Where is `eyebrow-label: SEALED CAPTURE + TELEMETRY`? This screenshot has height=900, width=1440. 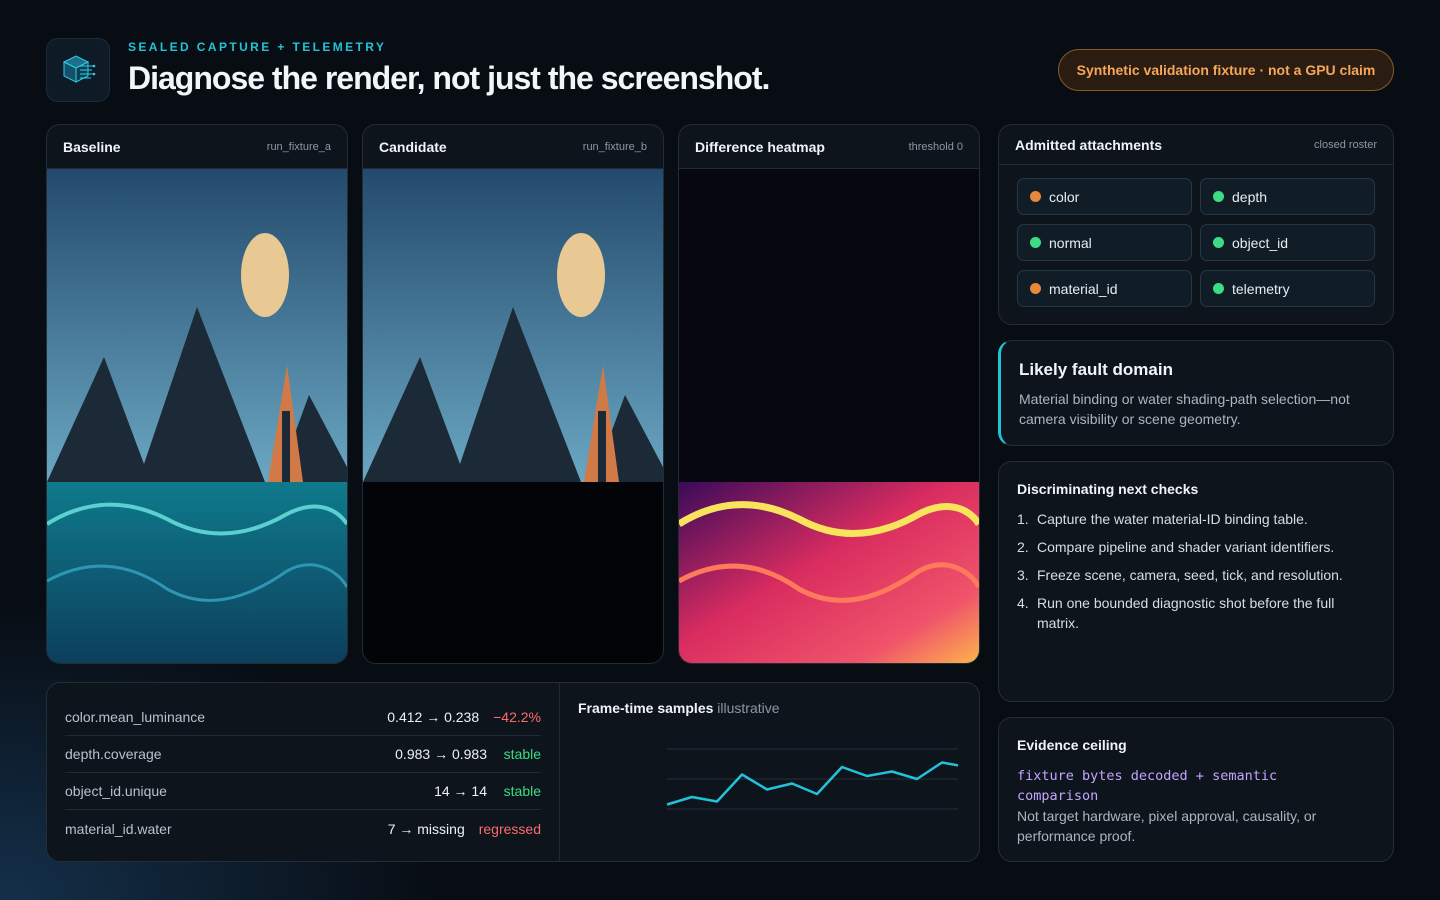
eyebrow-label: SEALED CAPTURE + TELEMETRY is located at coordinates (257, 47).